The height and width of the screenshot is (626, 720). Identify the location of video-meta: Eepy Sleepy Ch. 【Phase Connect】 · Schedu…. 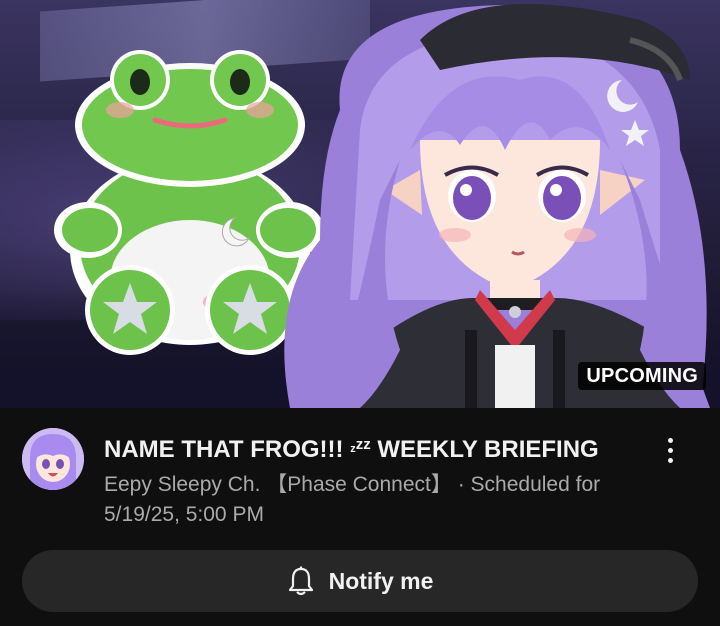
(384, 500).